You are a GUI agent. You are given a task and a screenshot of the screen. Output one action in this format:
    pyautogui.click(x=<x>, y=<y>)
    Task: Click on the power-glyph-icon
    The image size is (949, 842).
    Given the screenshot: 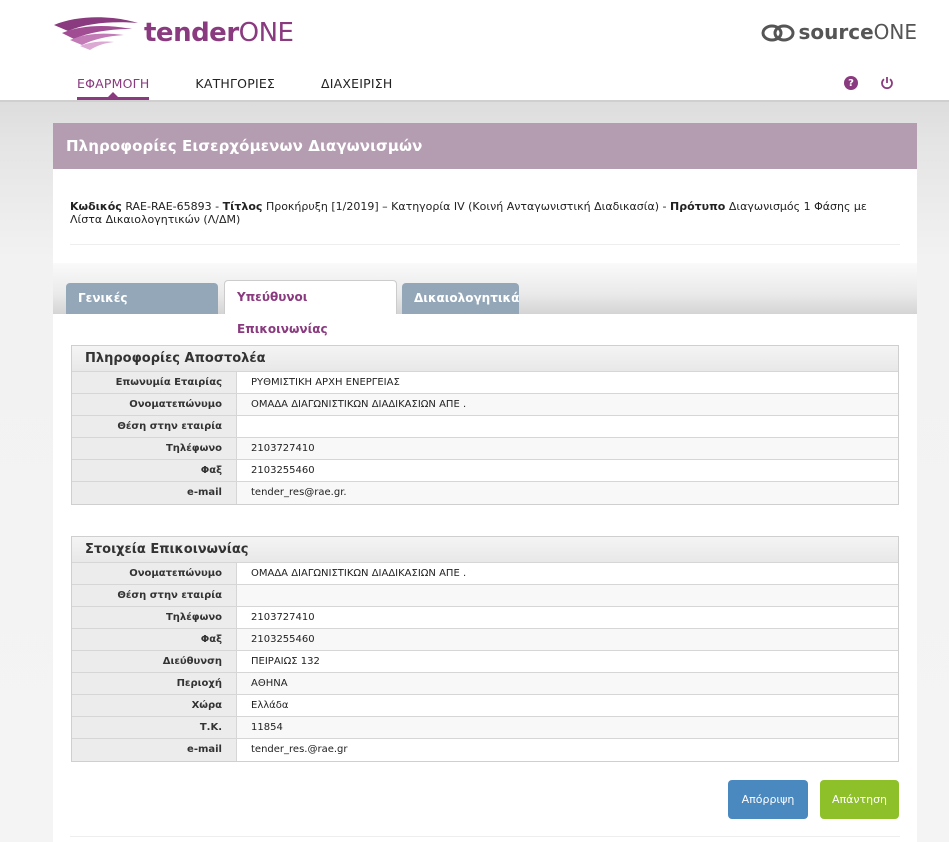 What is the action you would take?
    pyautogui.click(x=887, y=83)
    